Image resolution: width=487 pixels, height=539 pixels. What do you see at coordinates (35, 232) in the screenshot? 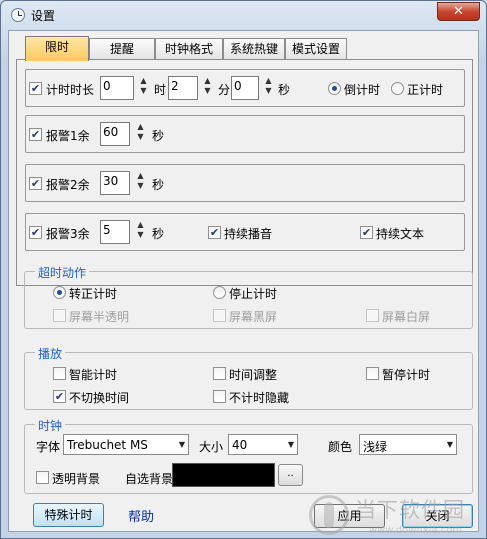
I see `alarm3-checkbox` at bounding box center [35, 232].